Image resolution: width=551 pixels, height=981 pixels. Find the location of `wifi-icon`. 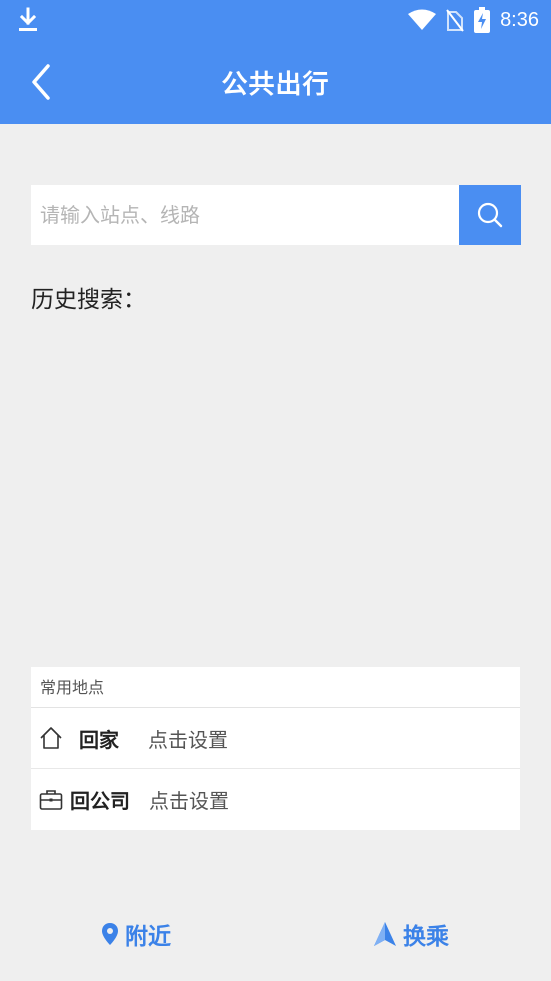

wifi-icon is located at coordinates (422, 19).